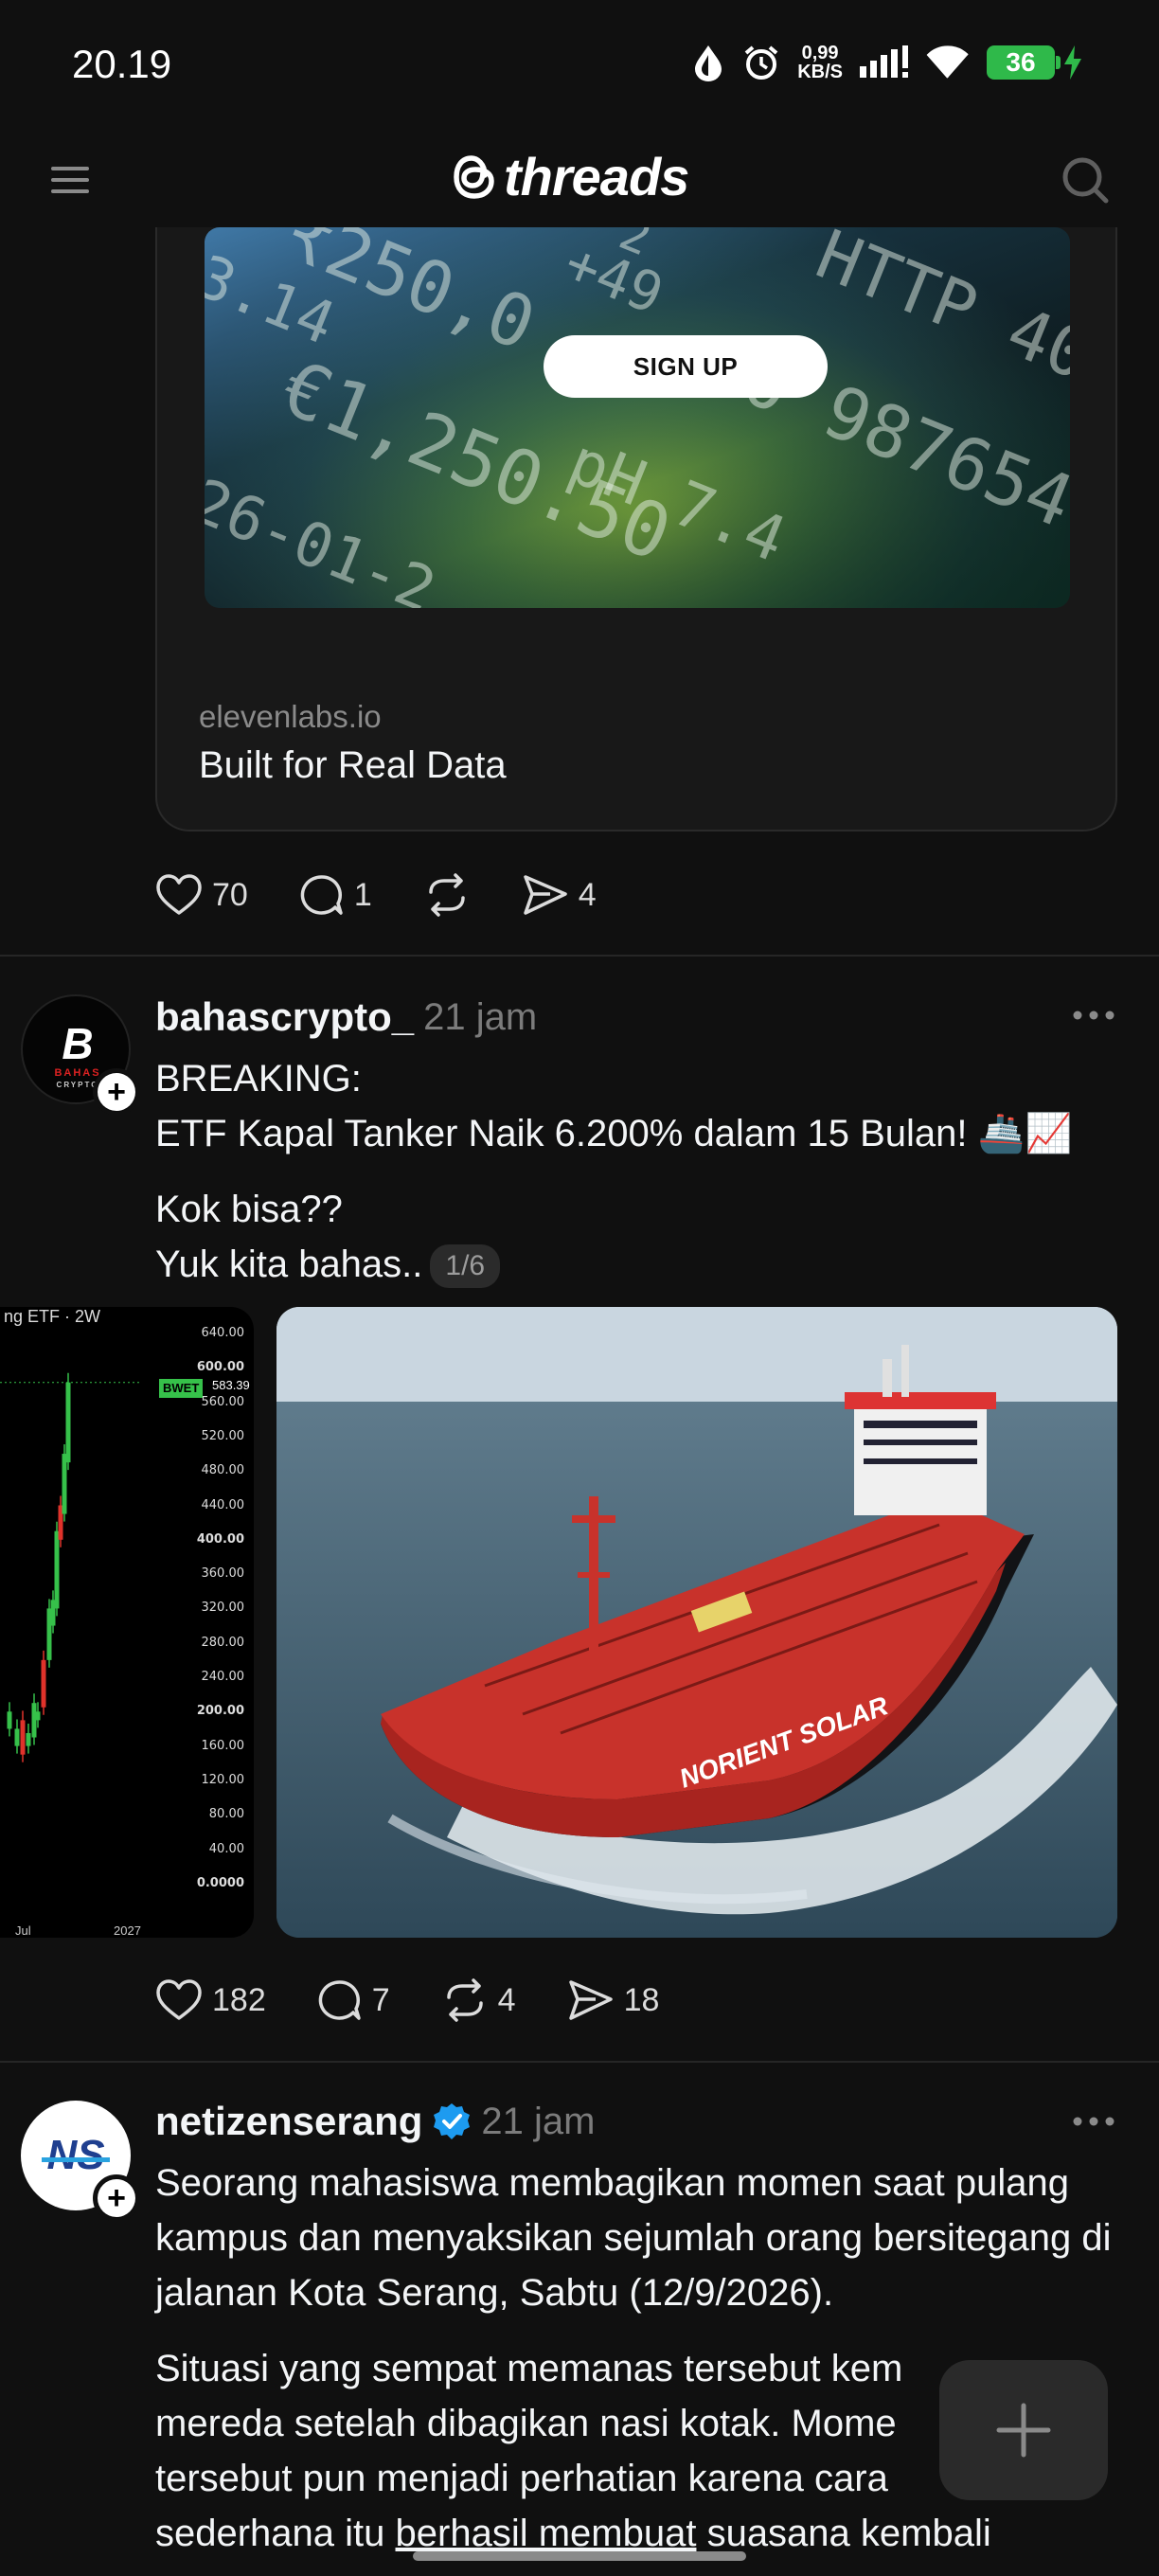  What do you see at coordinates (761, 62) in the screenshot?
I see `alarm-icon` at bounding box center [761, 62].